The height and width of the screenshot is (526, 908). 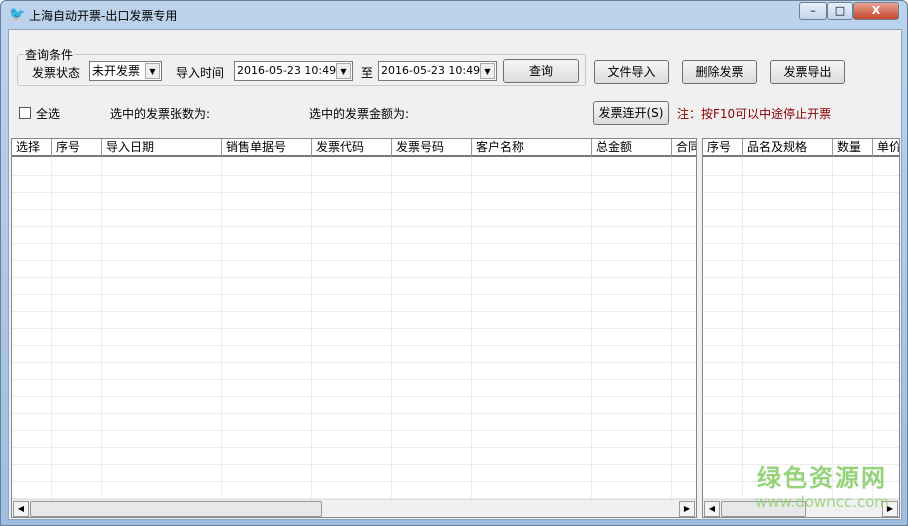 I want to click on column-header: 数量, so click(x=853, y=148).